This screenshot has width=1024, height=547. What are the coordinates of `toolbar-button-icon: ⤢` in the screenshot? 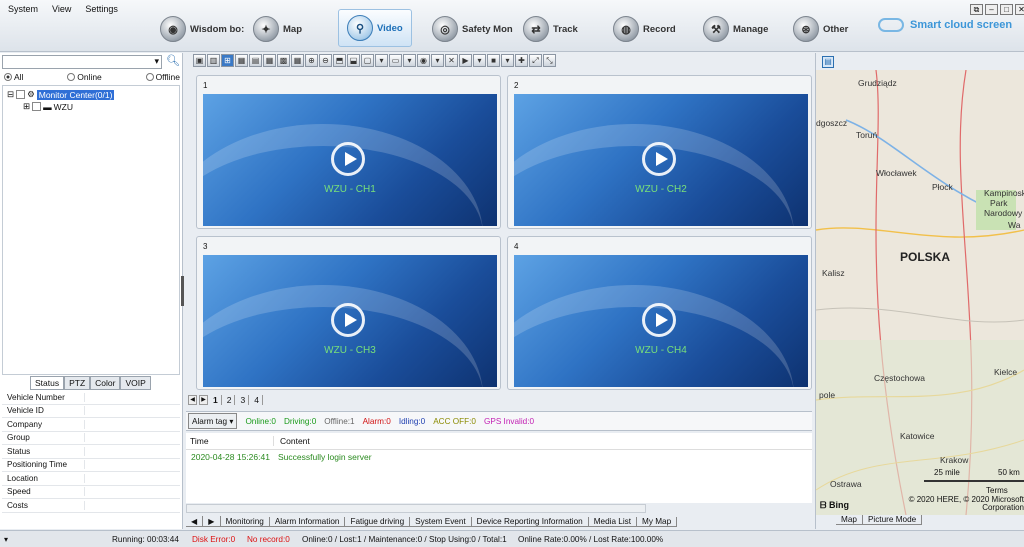 It's located at (535, 60).